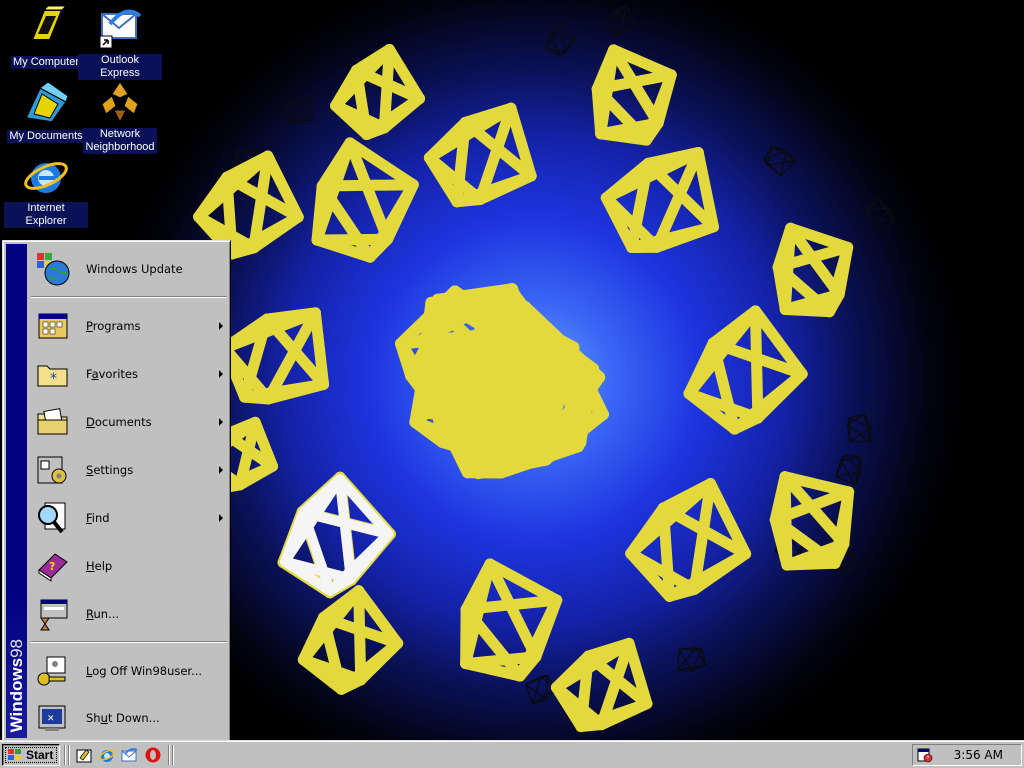  Describe the element at coordinates (98, 518) in the screenshot. I see `menu-item-label: Find` at that location.